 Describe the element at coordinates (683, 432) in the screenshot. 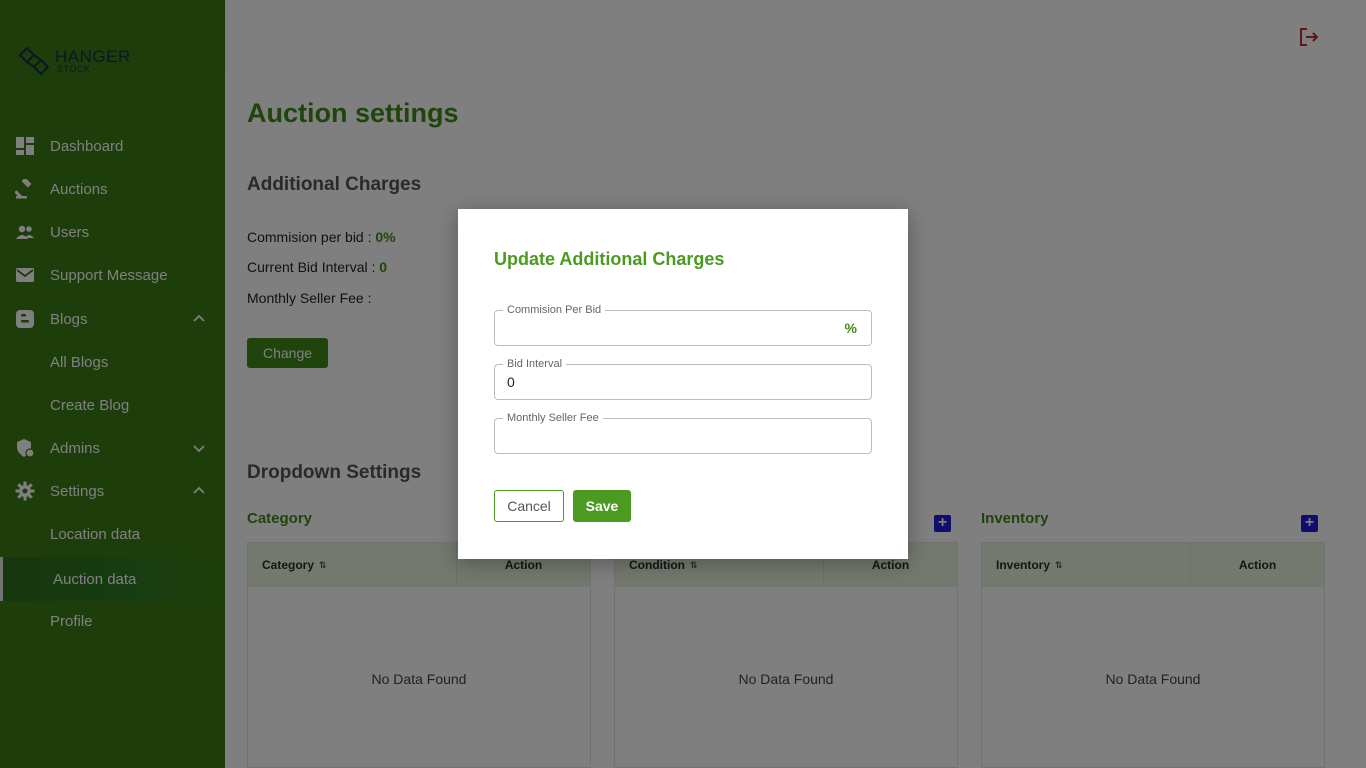

I see `monthly-seller-fee-field: Monthly Seller Fee` at that location.